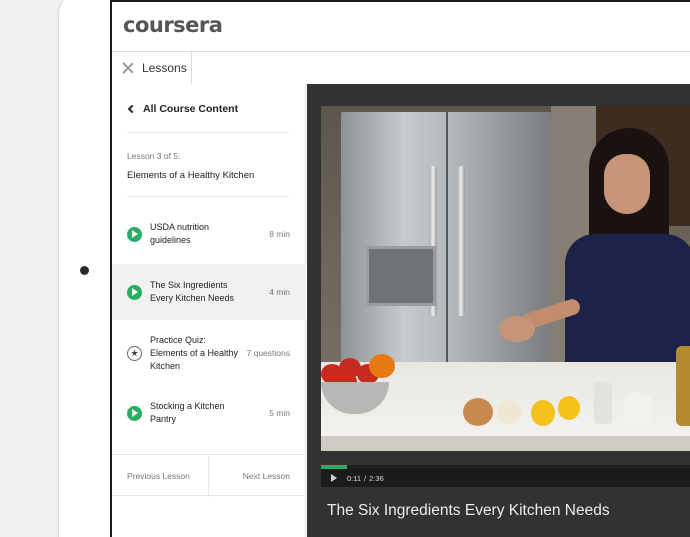 The height and width of the screenshot is (537, 690). I want to click on presenter-hand, so click(517, 329).